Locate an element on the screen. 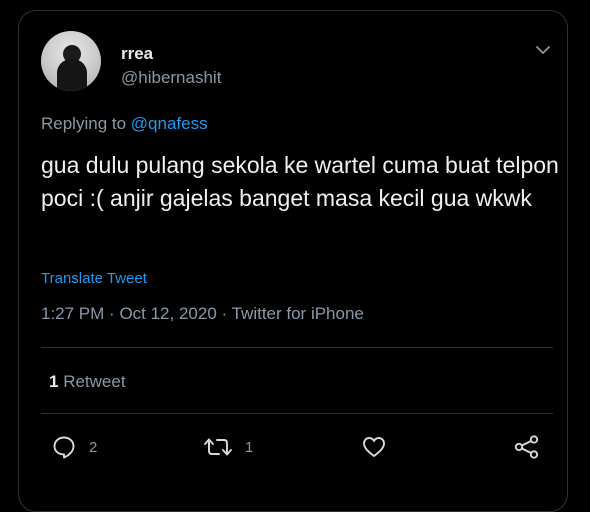 This screenshot has height=512, width=590. retweet-button: 1 is located at coordinates (228, 447).